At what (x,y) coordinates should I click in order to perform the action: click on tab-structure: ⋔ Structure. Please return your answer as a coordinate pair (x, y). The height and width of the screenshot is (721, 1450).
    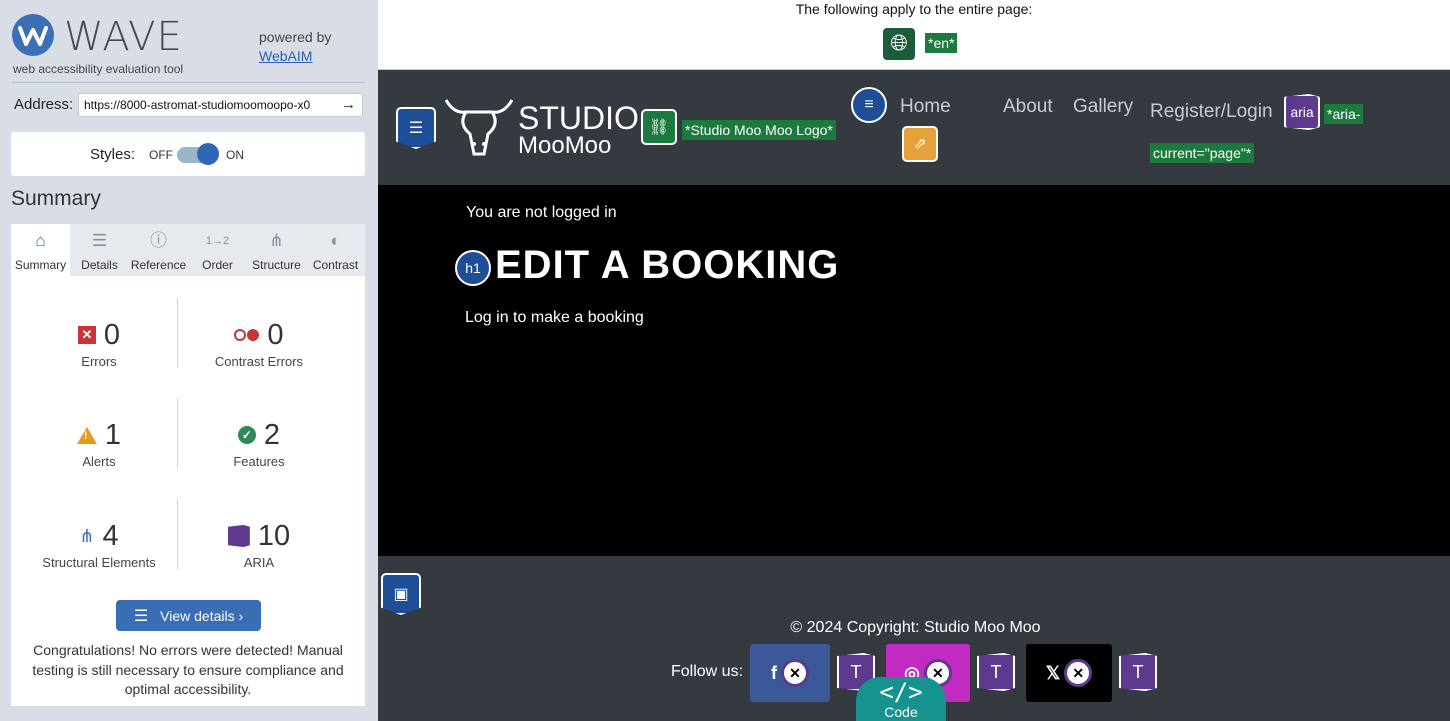
    Looking at the image, I should click on (276, 250).